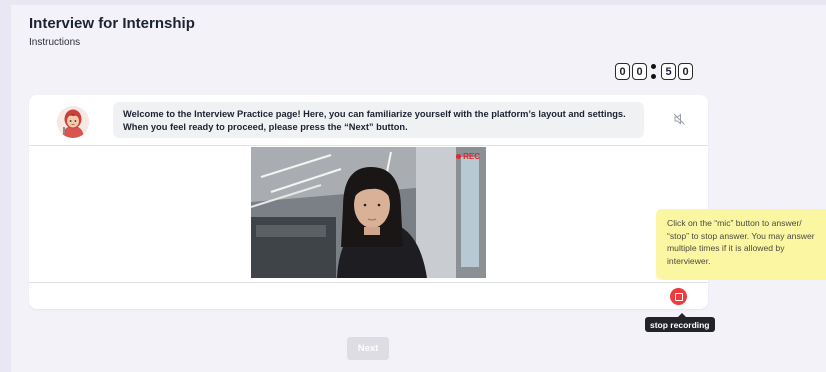 This screenshot has height=372, width=826. What do you see at coordinates (5, 186) in the screenshot?
I see `left-edge` at bounding box center [5, 186].